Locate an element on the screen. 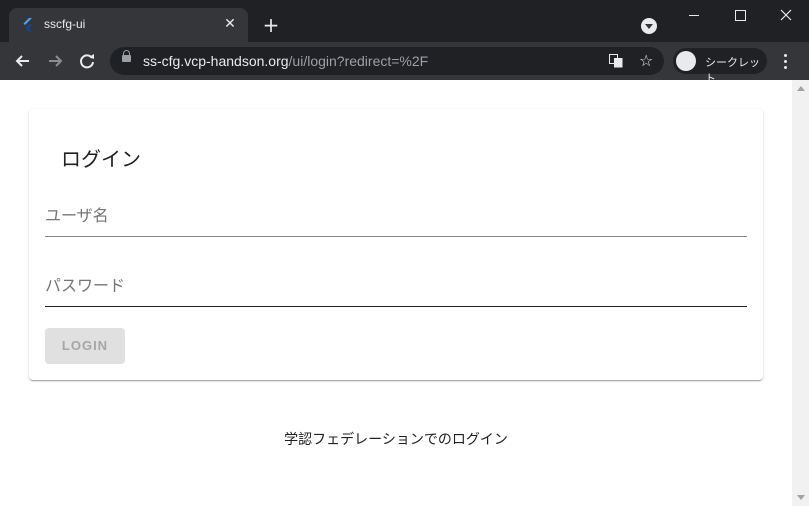 This screenshot has height=506, width=809. close-window-button is located at coordinates (786, 16).